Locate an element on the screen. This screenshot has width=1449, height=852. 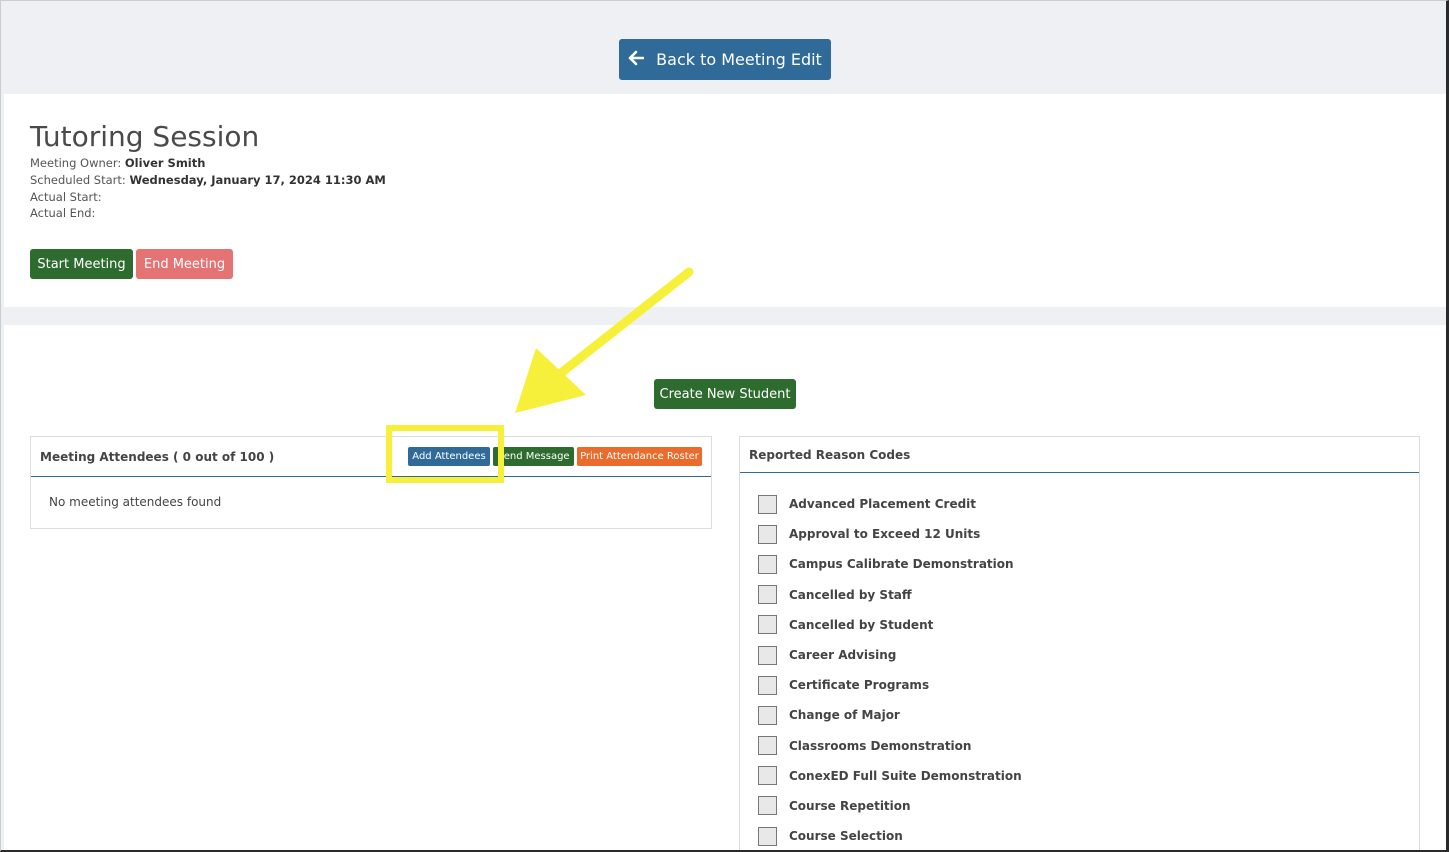
reason-code-item: Certificate Programs is located at coordinates (890, 685).